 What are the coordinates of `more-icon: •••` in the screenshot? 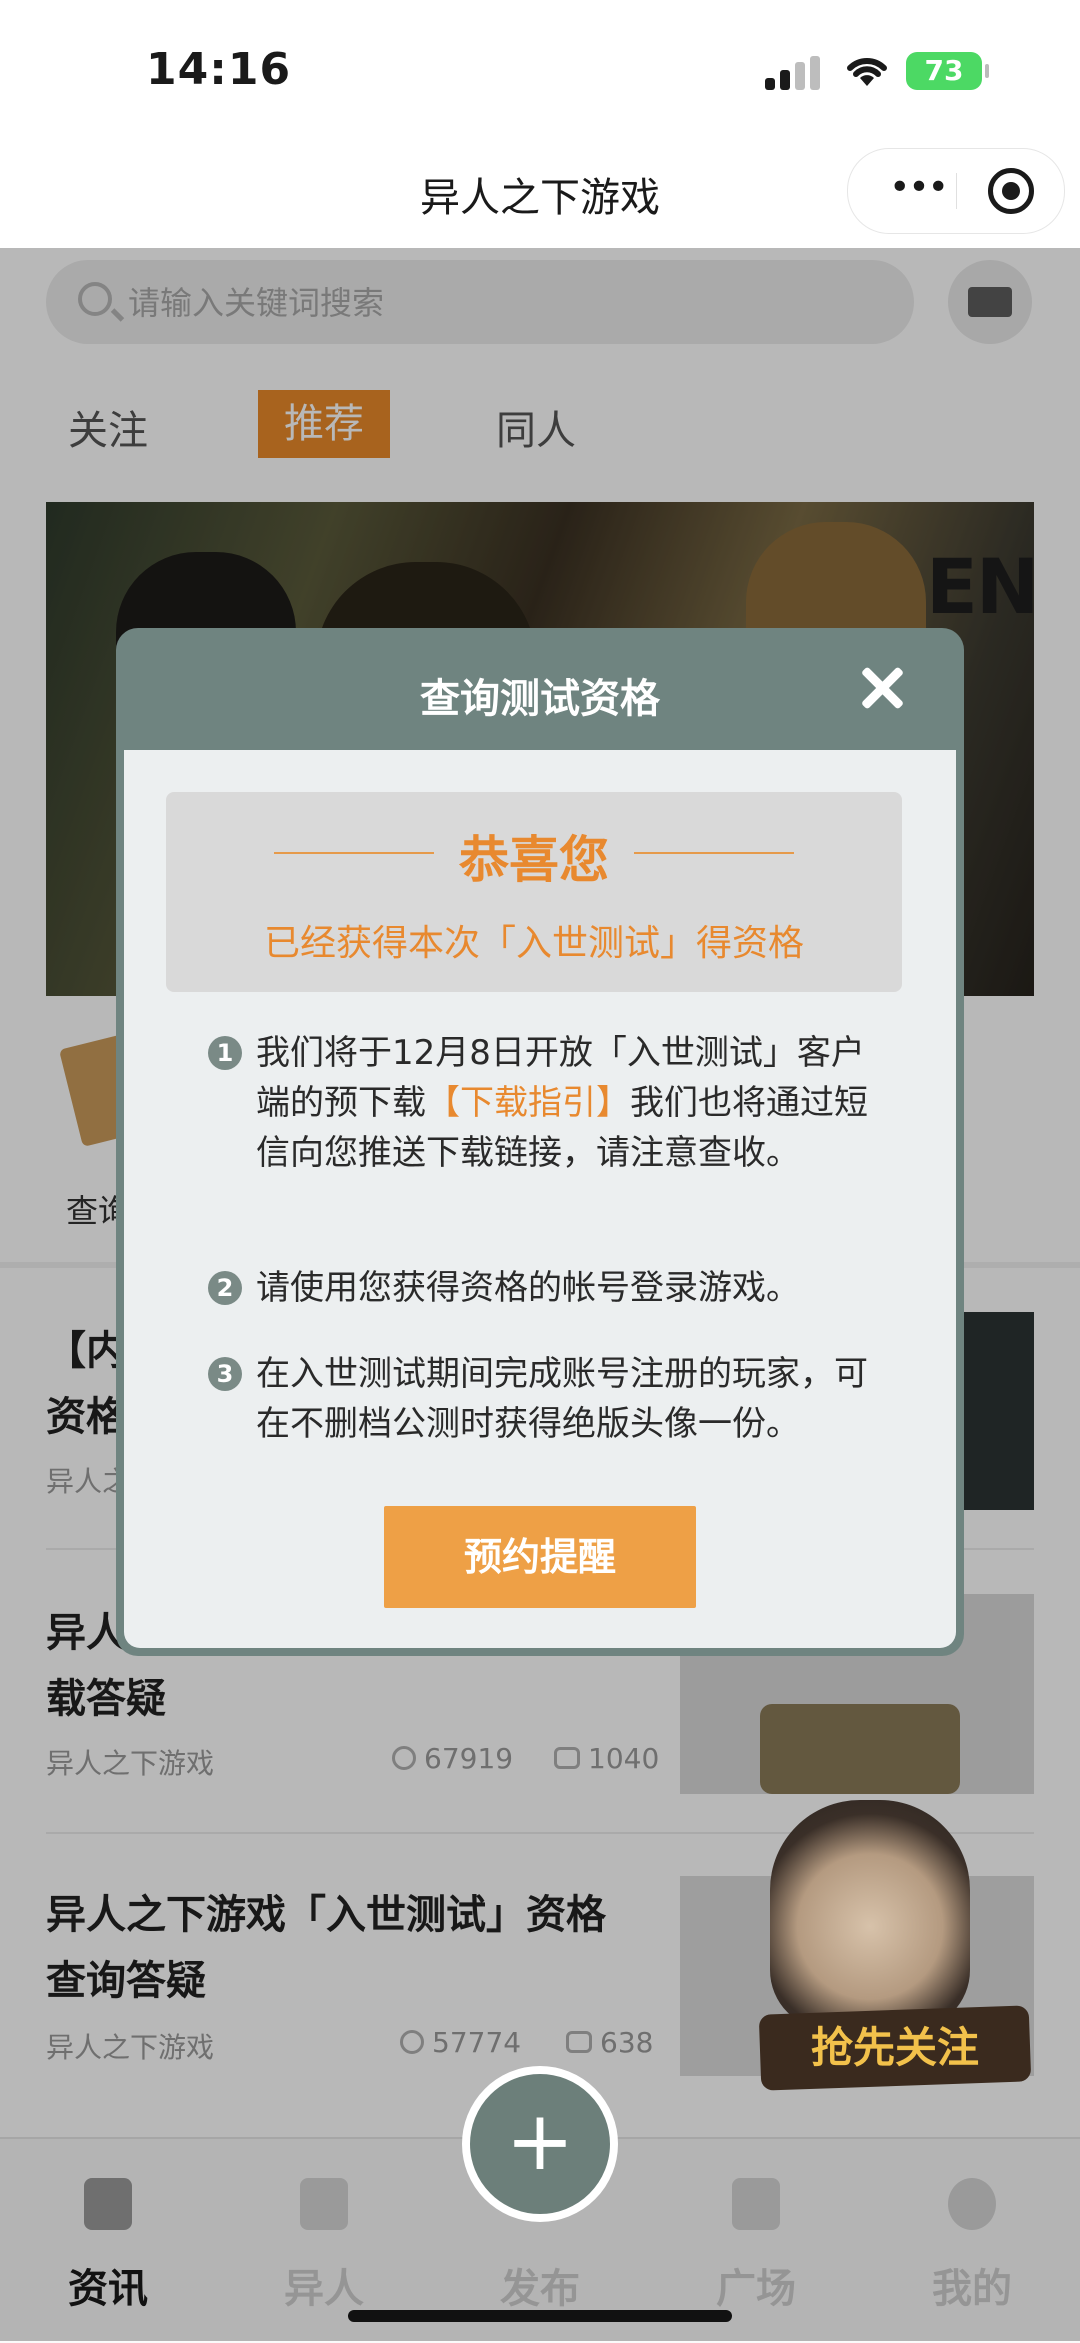 It's located at (918, 189).